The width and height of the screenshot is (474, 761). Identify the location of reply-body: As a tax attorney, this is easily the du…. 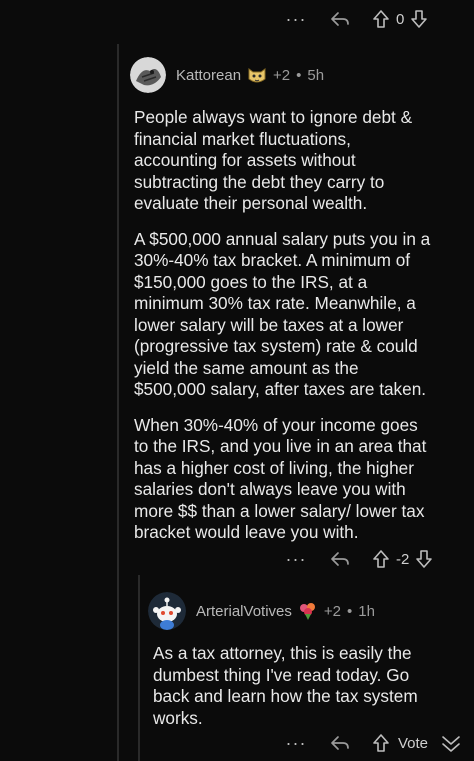
(308, 693).